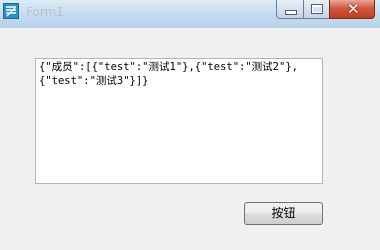 Image resolution: width=380 pixels, height=250 pixels. I want to click on maximize-button, so click(316, 9).